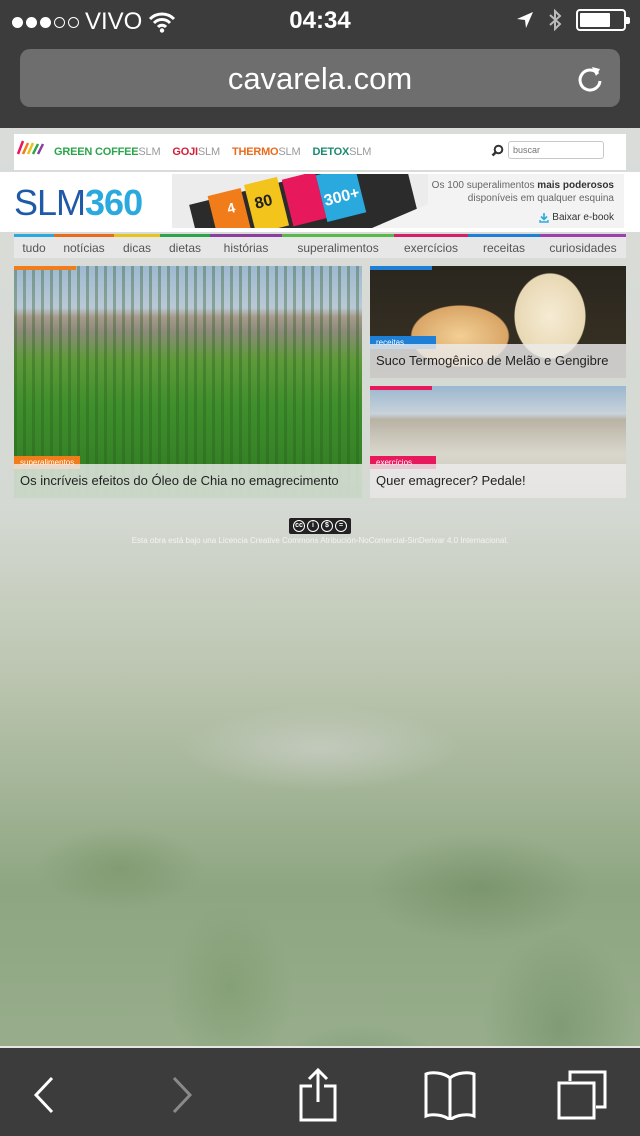 This screenshot has height=1136, width=640. What do you see at coordinates (84, 246) in the screenshot?
I see `nav-item-noticias: notícias` at bounding box center [84, 246].